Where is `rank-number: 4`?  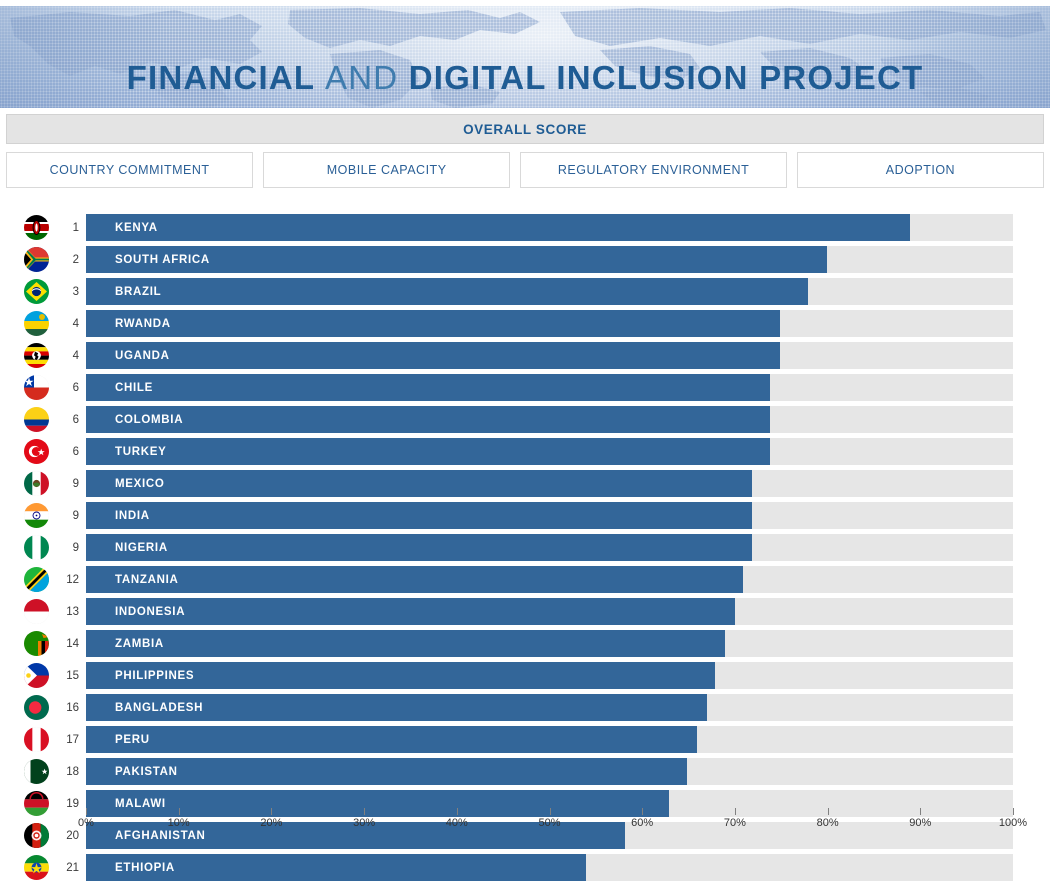 rank-number: 4 is located at coordinates (75, 323).